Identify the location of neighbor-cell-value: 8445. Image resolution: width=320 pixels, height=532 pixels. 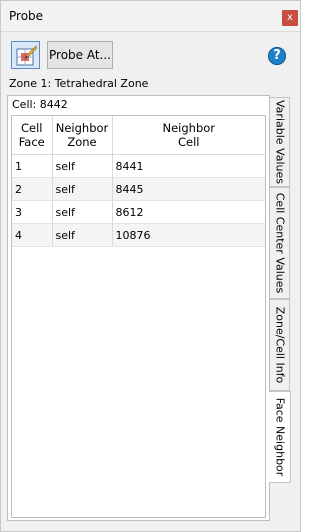
(188, 189).